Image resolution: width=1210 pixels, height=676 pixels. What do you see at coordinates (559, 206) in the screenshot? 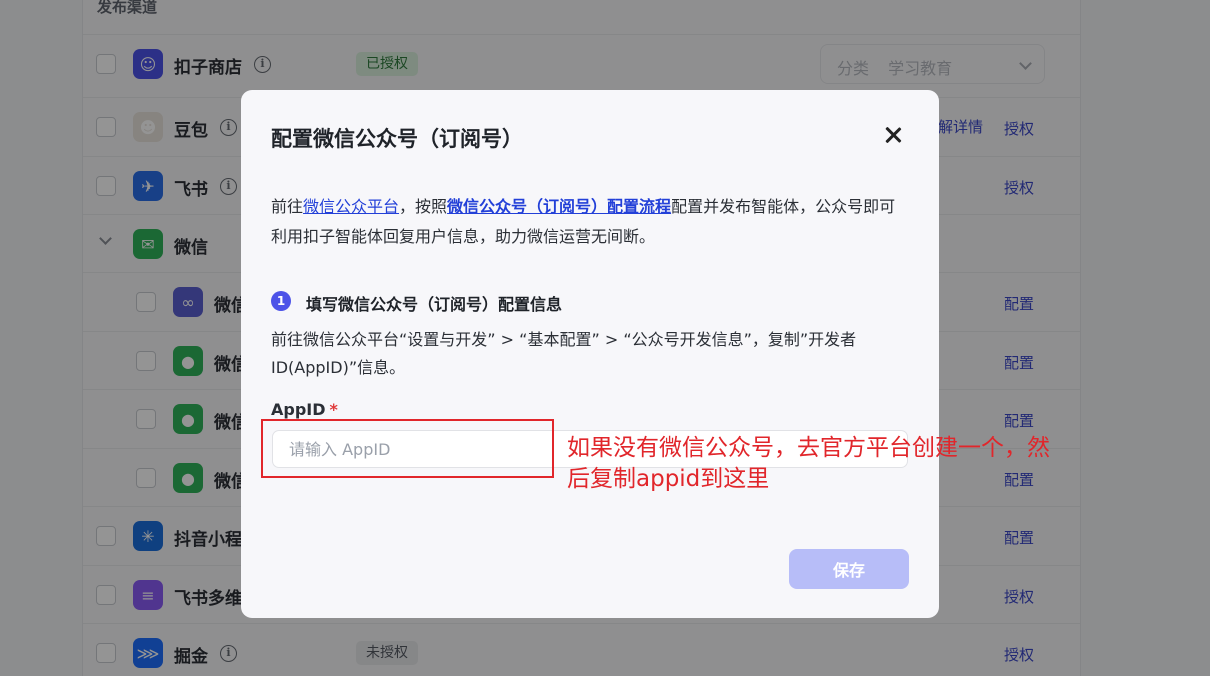
I see `config-guide-link: 微信公众号（订阅号）配置流程` at bounding box center [559, 206].